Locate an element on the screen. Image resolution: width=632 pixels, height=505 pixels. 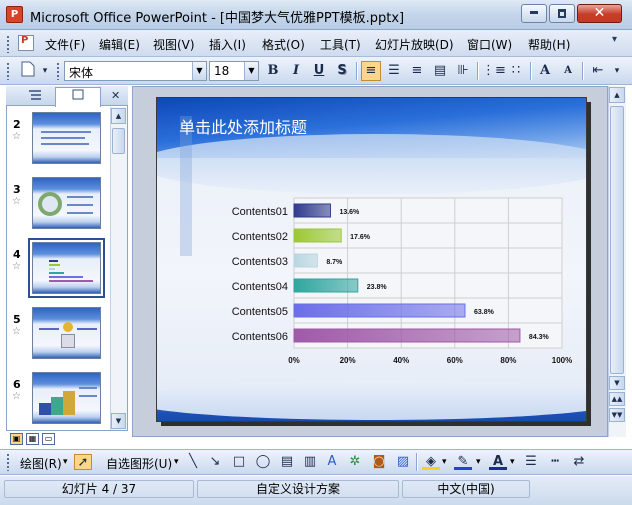
slideshow-view-icon: ▭ is located at coordinates (48, 439).